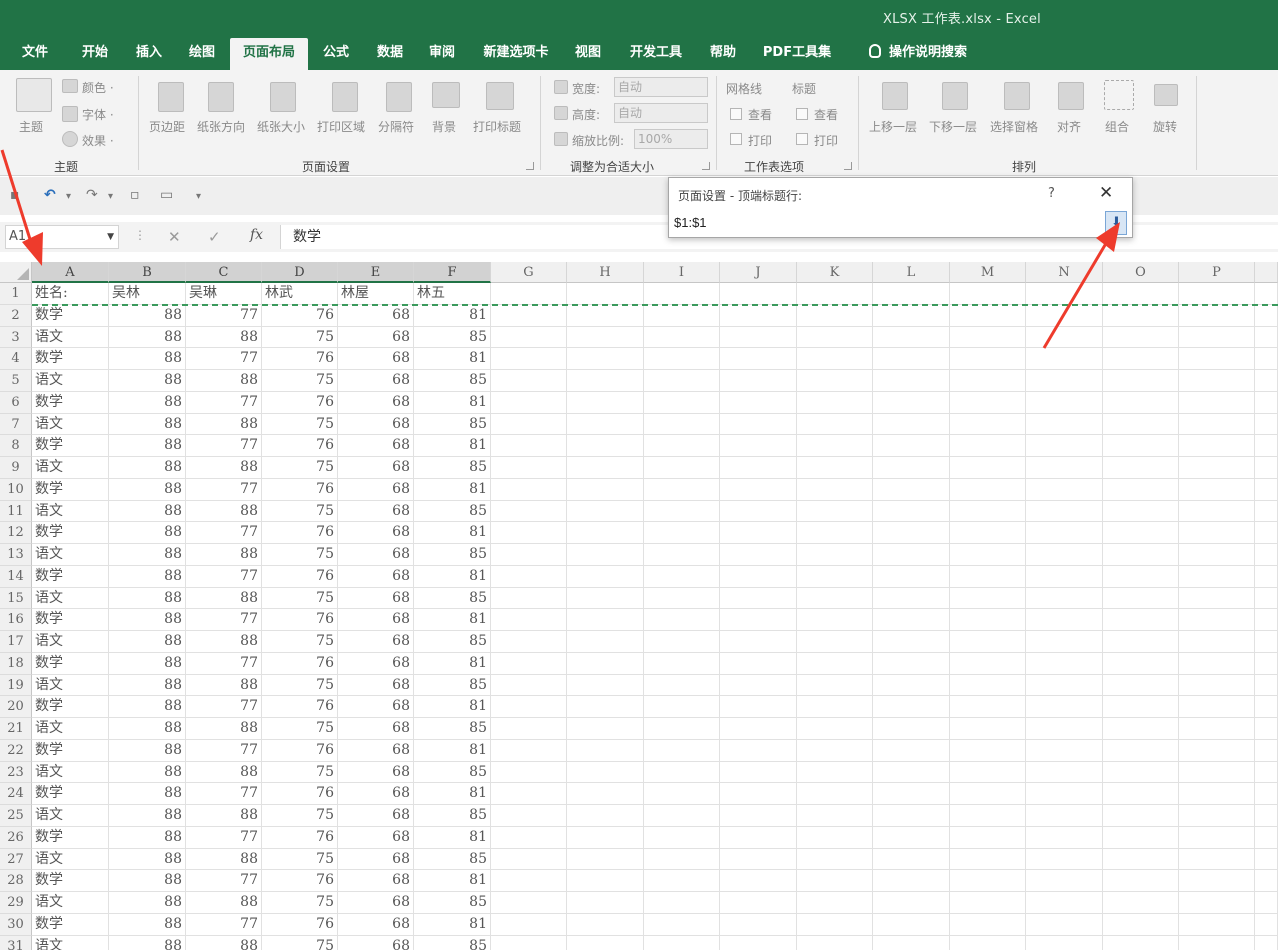 Image resolution: width=1278 pixels, height=950 pixels. What do you see at coordinates (1165, 126) in the screenshot?
I see `rotate-button: 旋转` at bounding box center [1165, 126].